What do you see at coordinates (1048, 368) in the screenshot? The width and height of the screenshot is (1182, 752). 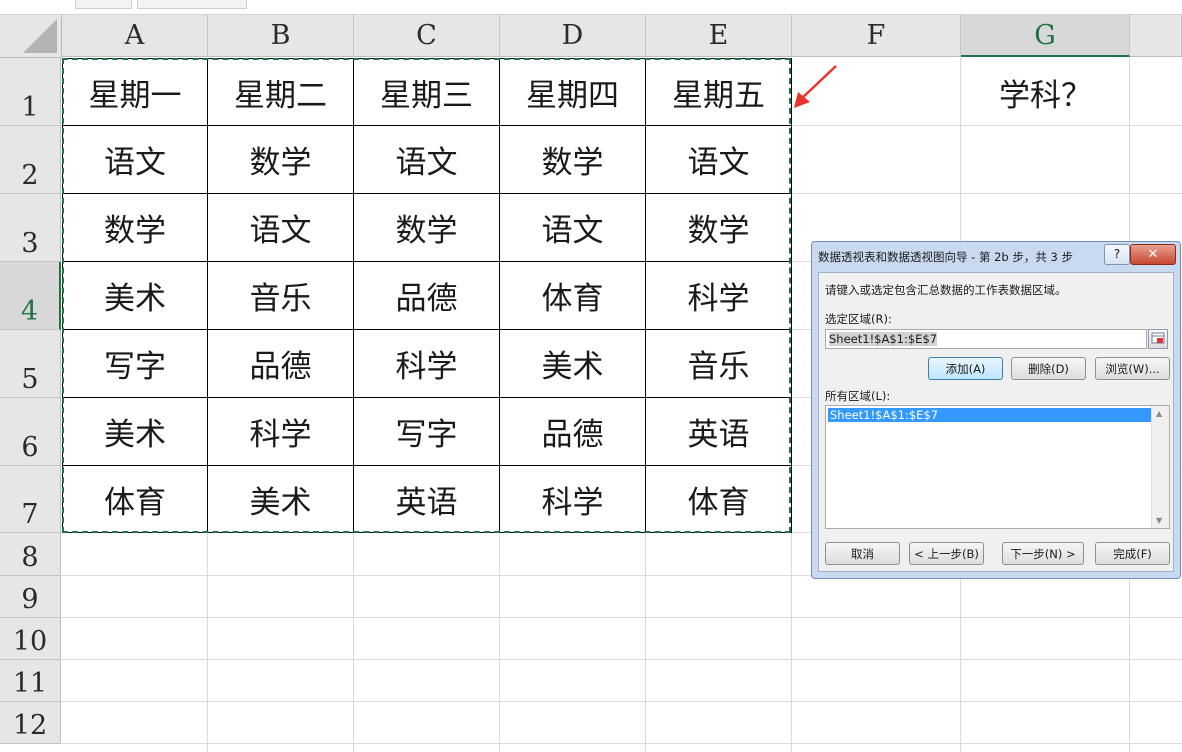 I see `delete-button: 删除(D)` at bounding box center [1048, 368].